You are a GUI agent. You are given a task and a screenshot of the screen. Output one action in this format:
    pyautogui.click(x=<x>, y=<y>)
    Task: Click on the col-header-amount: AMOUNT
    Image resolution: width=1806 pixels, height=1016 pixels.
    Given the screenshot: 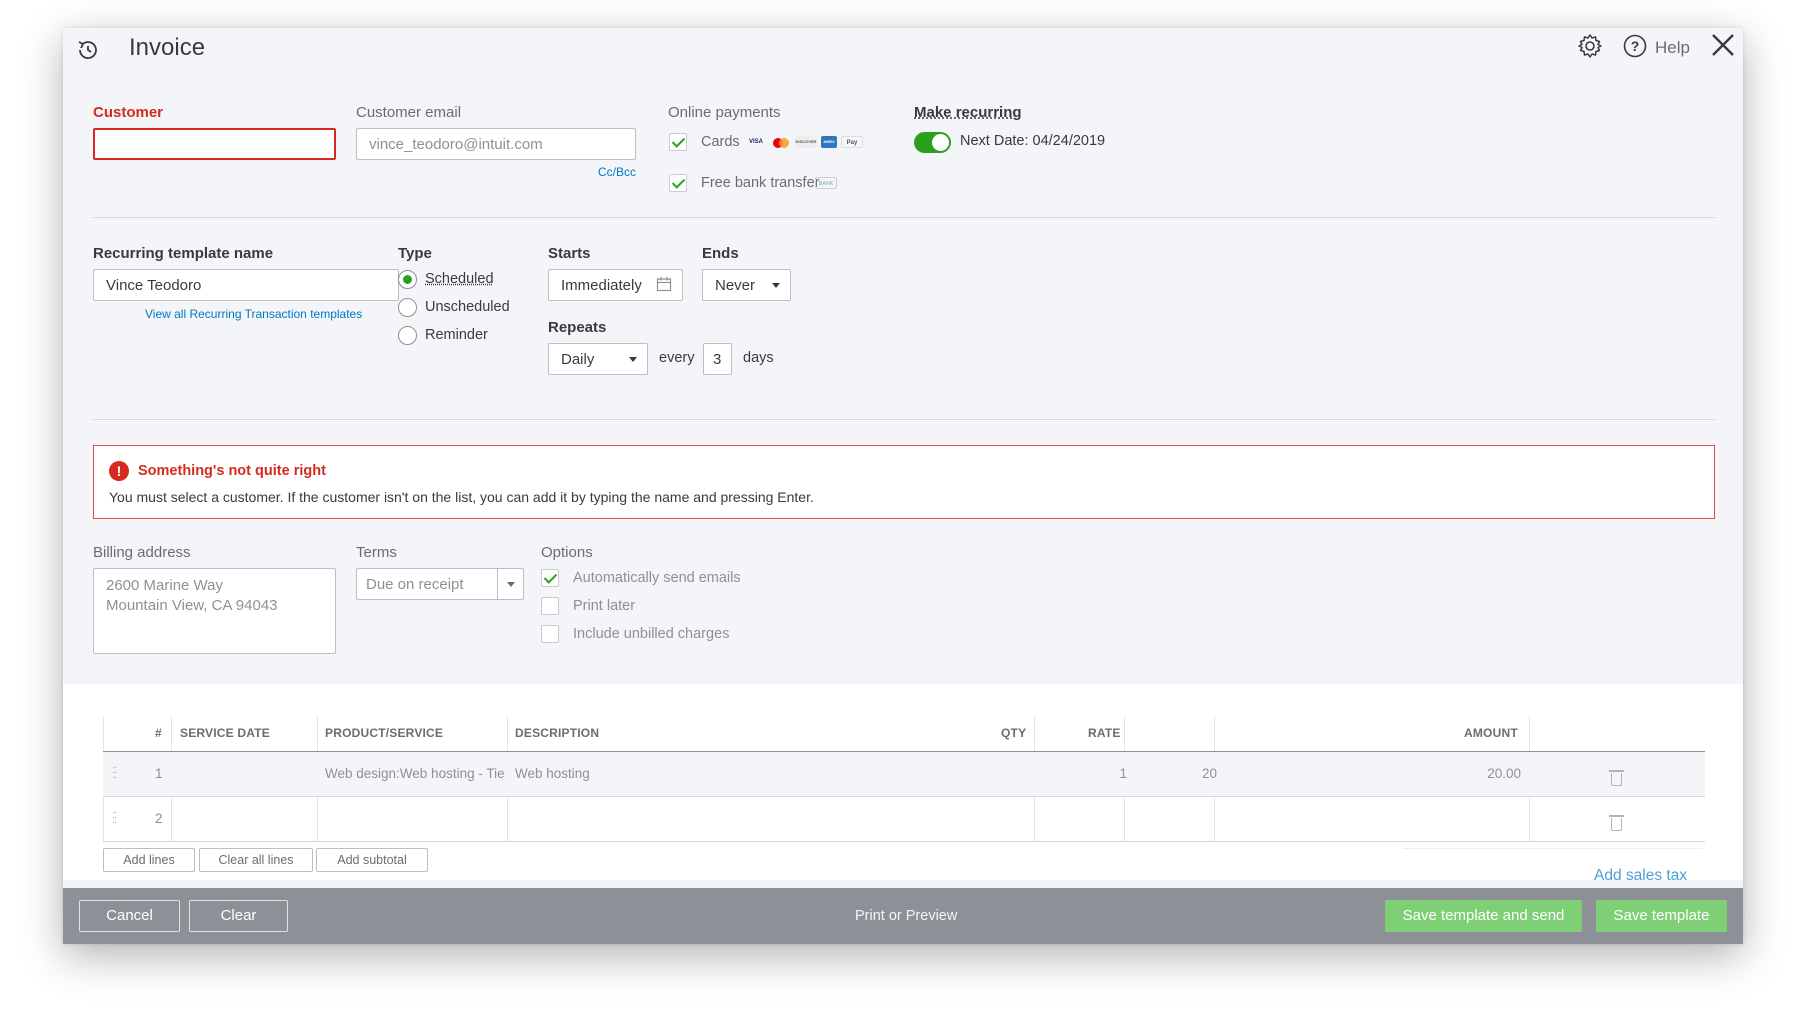 What is the action you would take?
    pyautogui.click(x=1491, y=733)
    